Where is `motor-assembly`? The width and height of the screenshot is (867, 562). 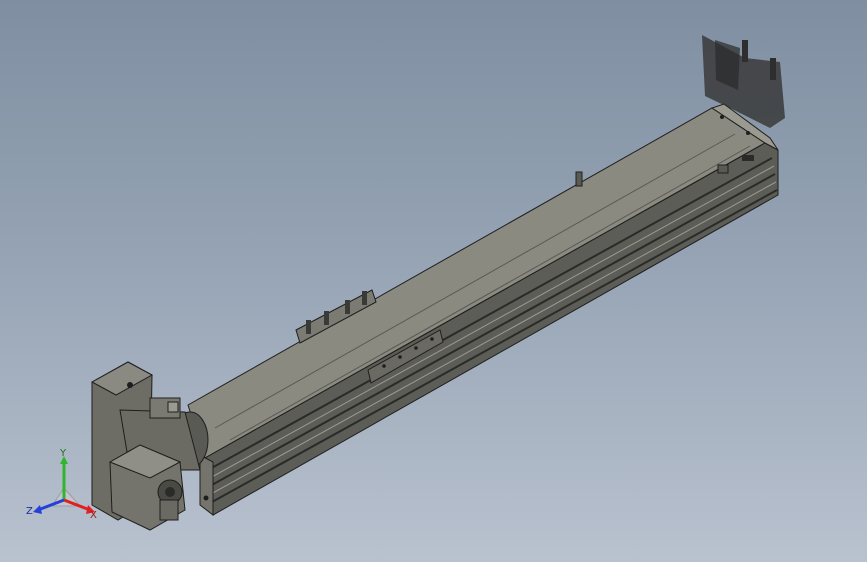 motor-assembly is located at coordinates (149, 446).